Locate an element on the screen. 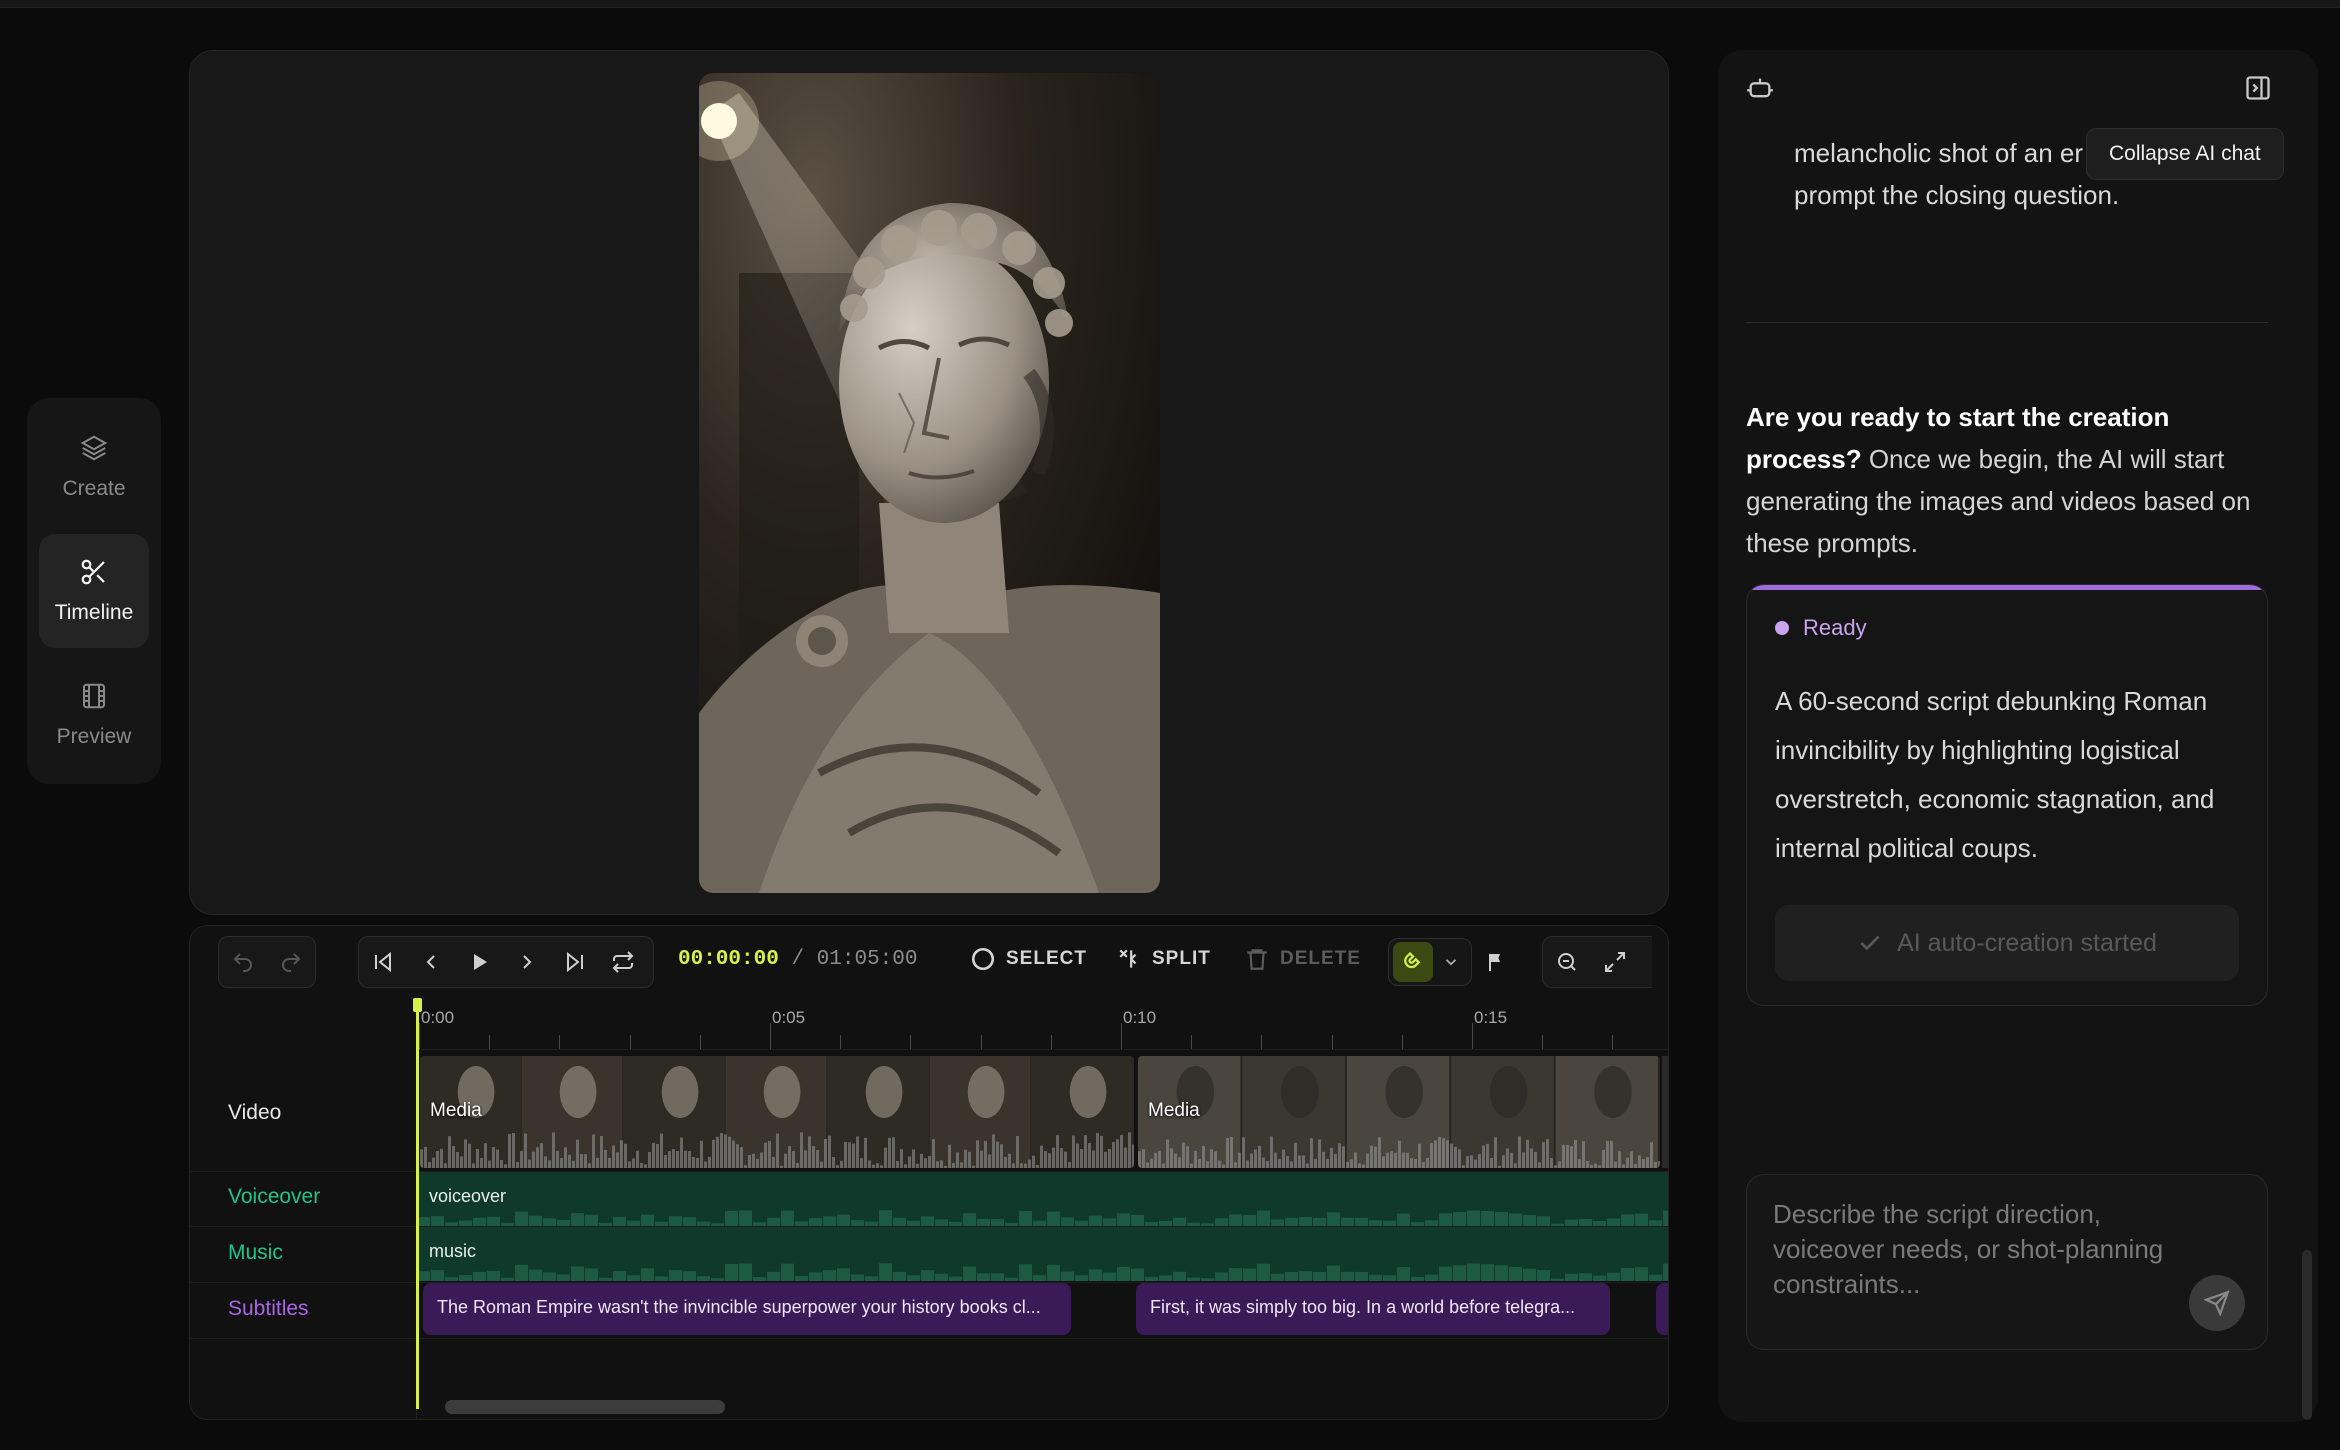  timeline-toolbar: 00:00:00 / 01:05:00 SELECT SPLIT DELETE is located at coordinates (929, 962).